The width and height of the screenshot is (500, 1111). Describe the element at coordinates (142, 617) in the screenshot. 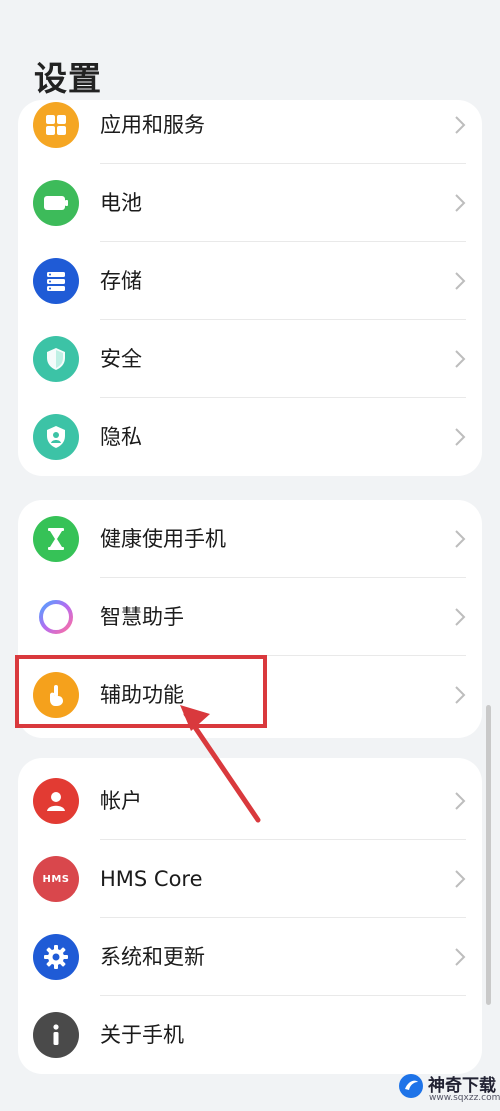

I see `settings-item-label: 智慧助手` at that location.